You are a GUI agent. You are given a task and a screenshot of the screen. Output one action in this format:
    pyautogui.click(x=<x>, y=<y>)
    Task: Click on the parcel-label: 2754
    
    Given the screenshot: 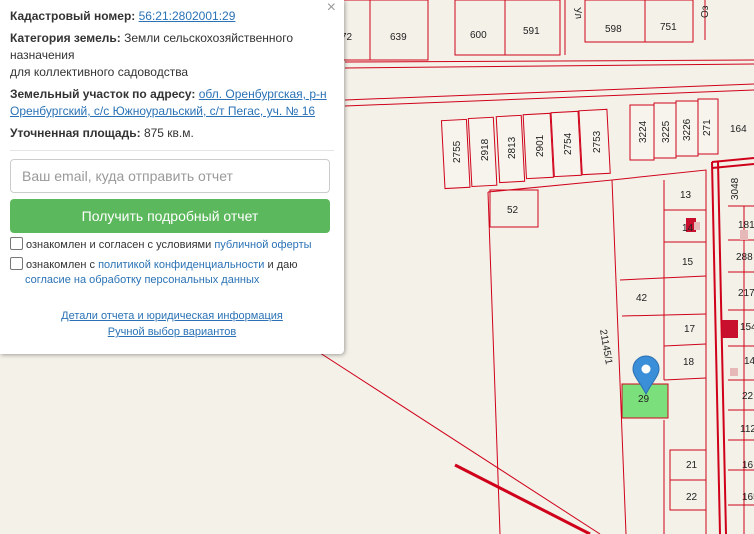 What is the action you would take?
    pyautogui.click(x=568, y=143)
    